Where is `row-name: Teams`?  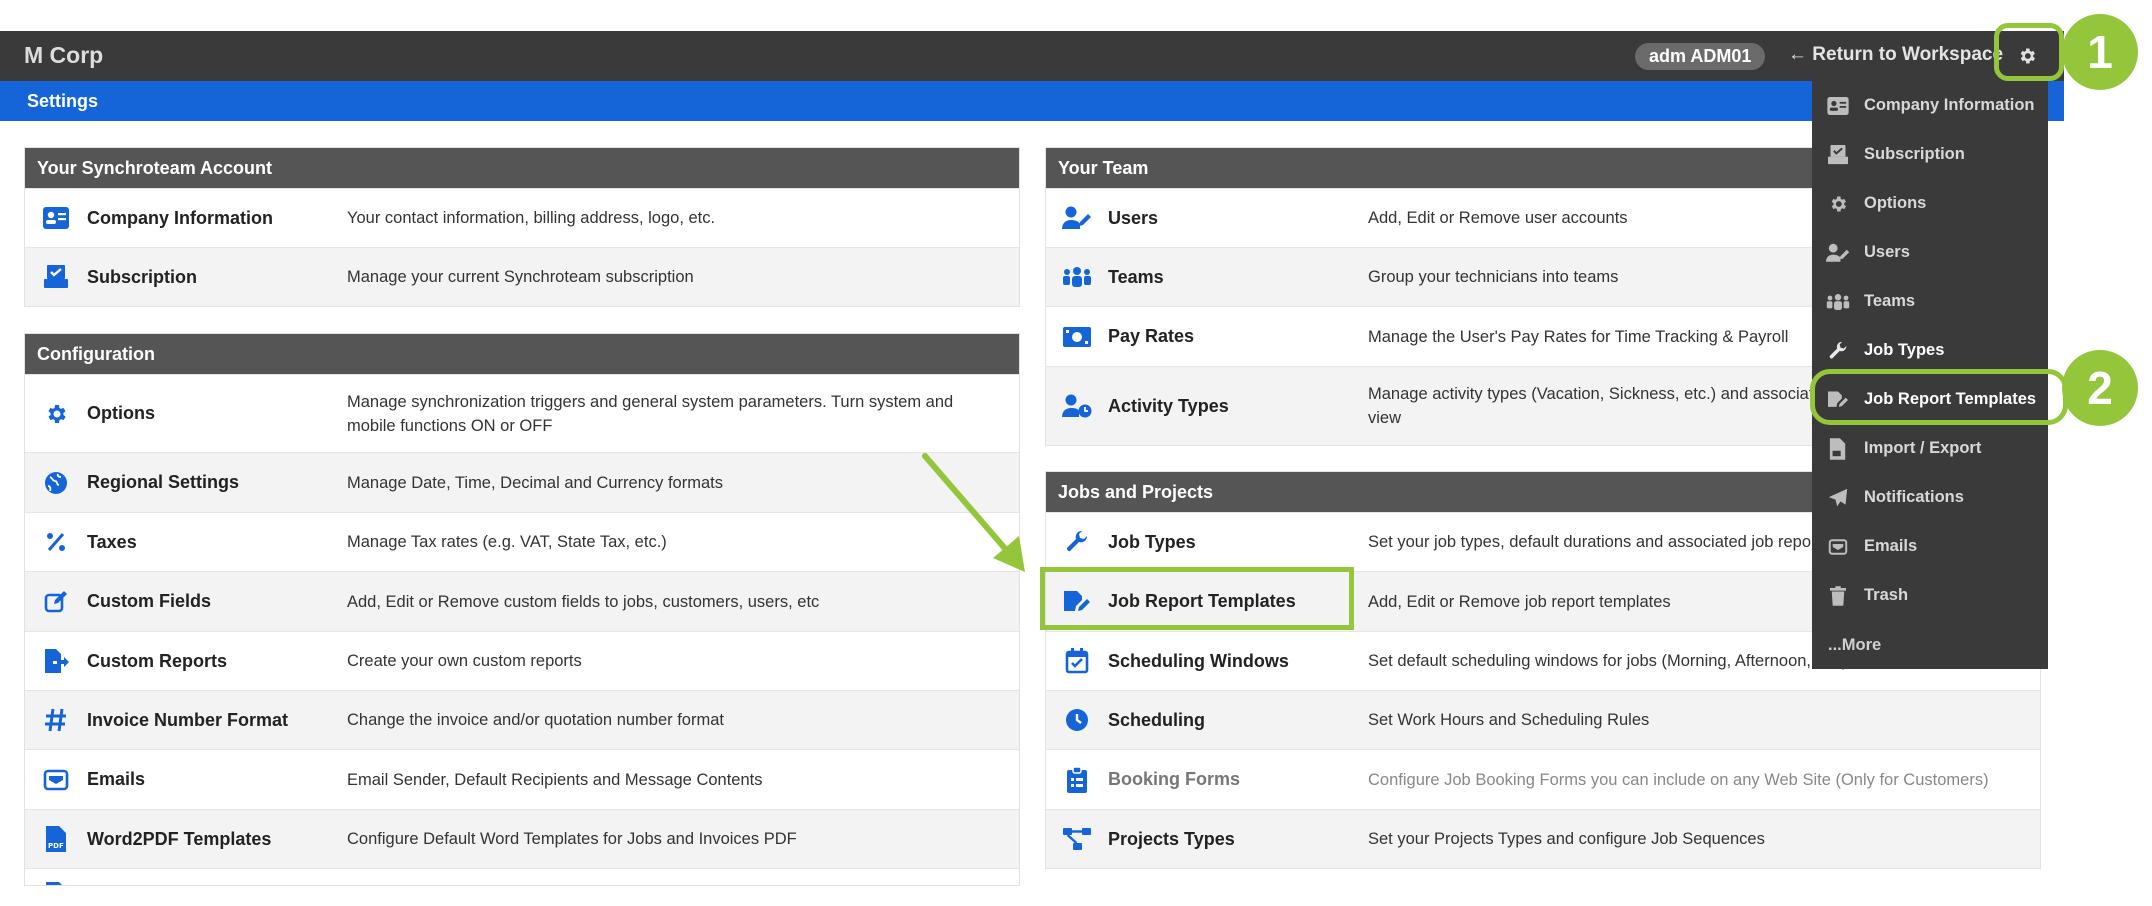
row-name: Teams is located at coordinates (1136, 276).